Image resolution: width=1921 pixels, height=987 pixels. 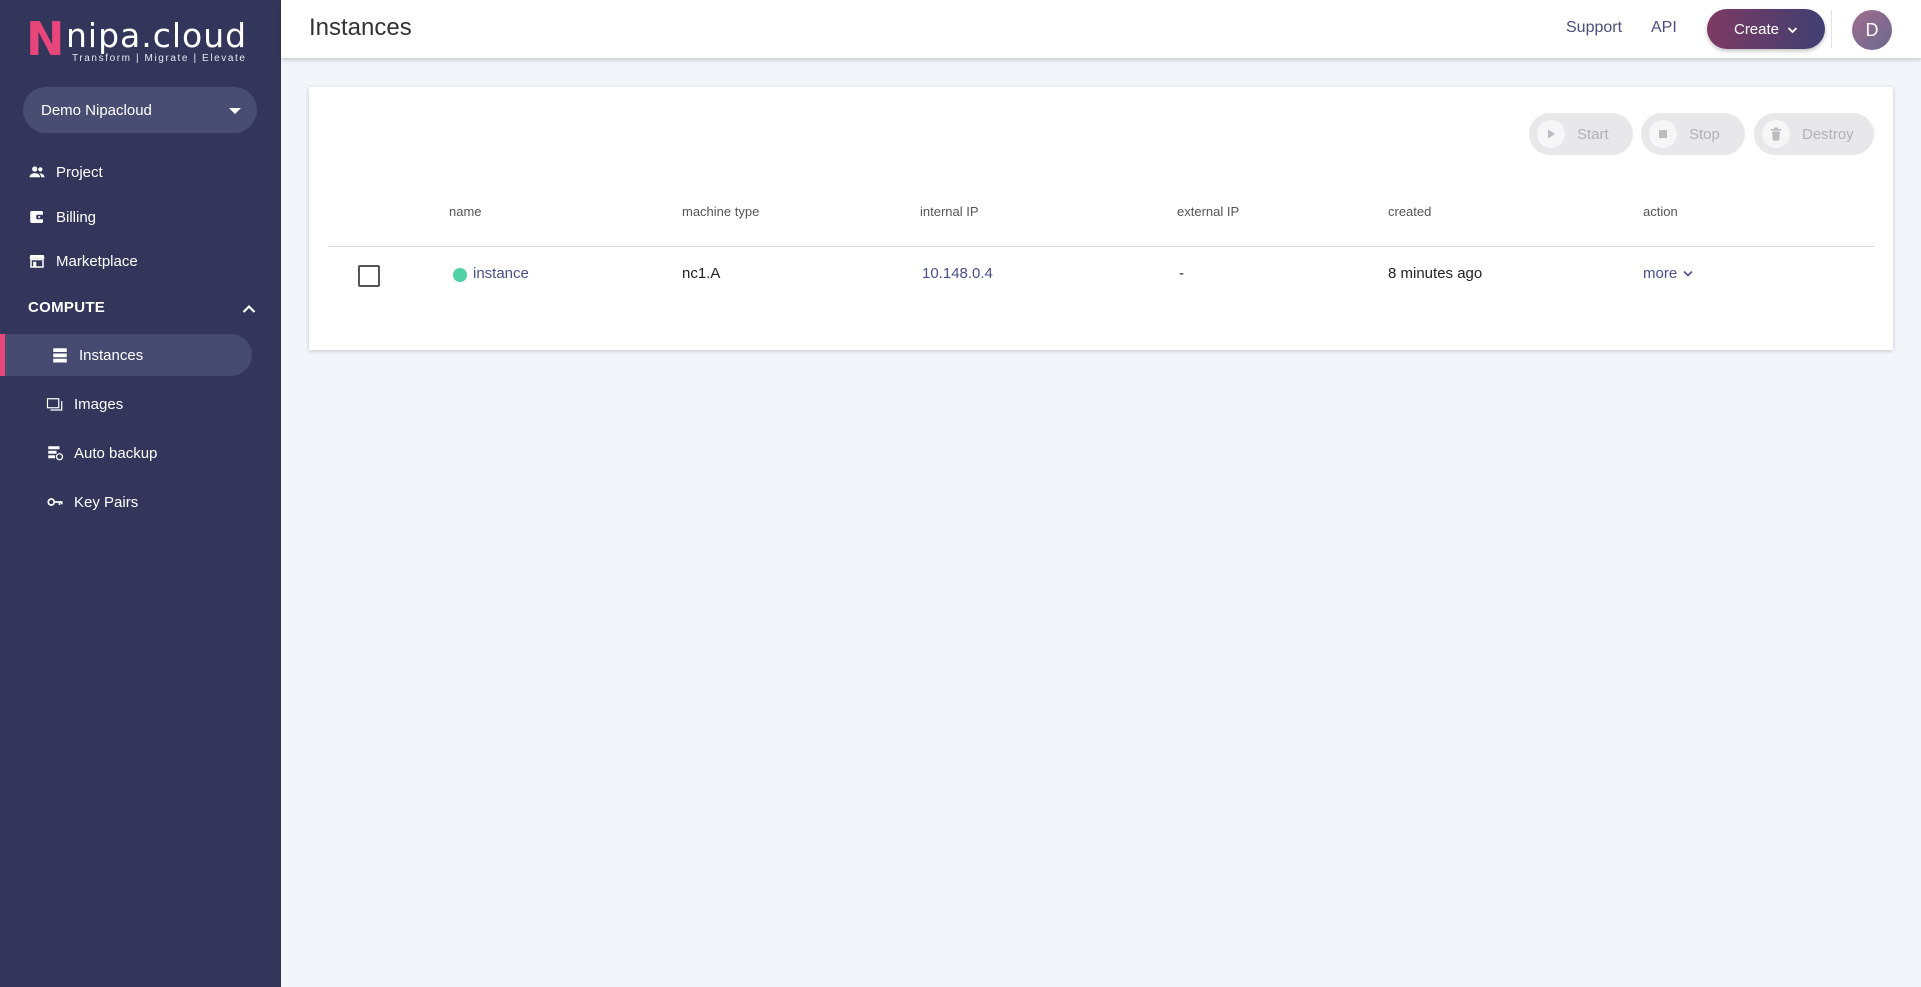 I want to click on sidebar-item-instances: Instances, so click(x=126, y=355).